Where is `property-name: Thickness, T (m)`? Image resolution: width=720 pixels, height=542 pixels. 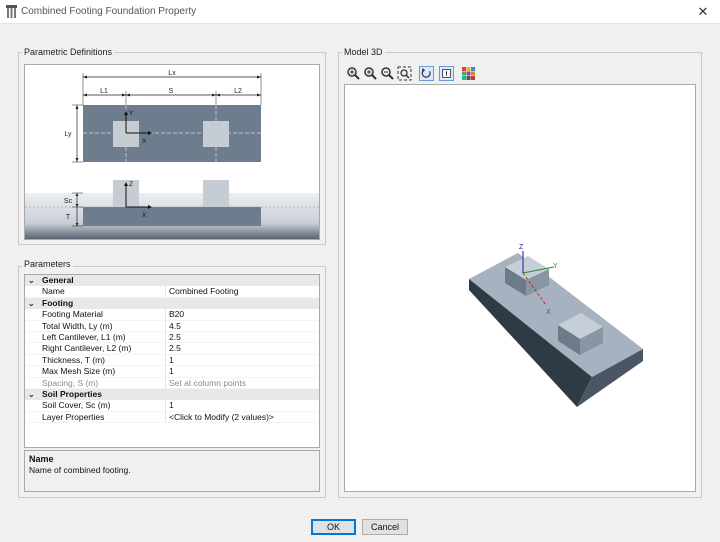
property-name: Thickness, T (m) is located at coordinates (73, 359).